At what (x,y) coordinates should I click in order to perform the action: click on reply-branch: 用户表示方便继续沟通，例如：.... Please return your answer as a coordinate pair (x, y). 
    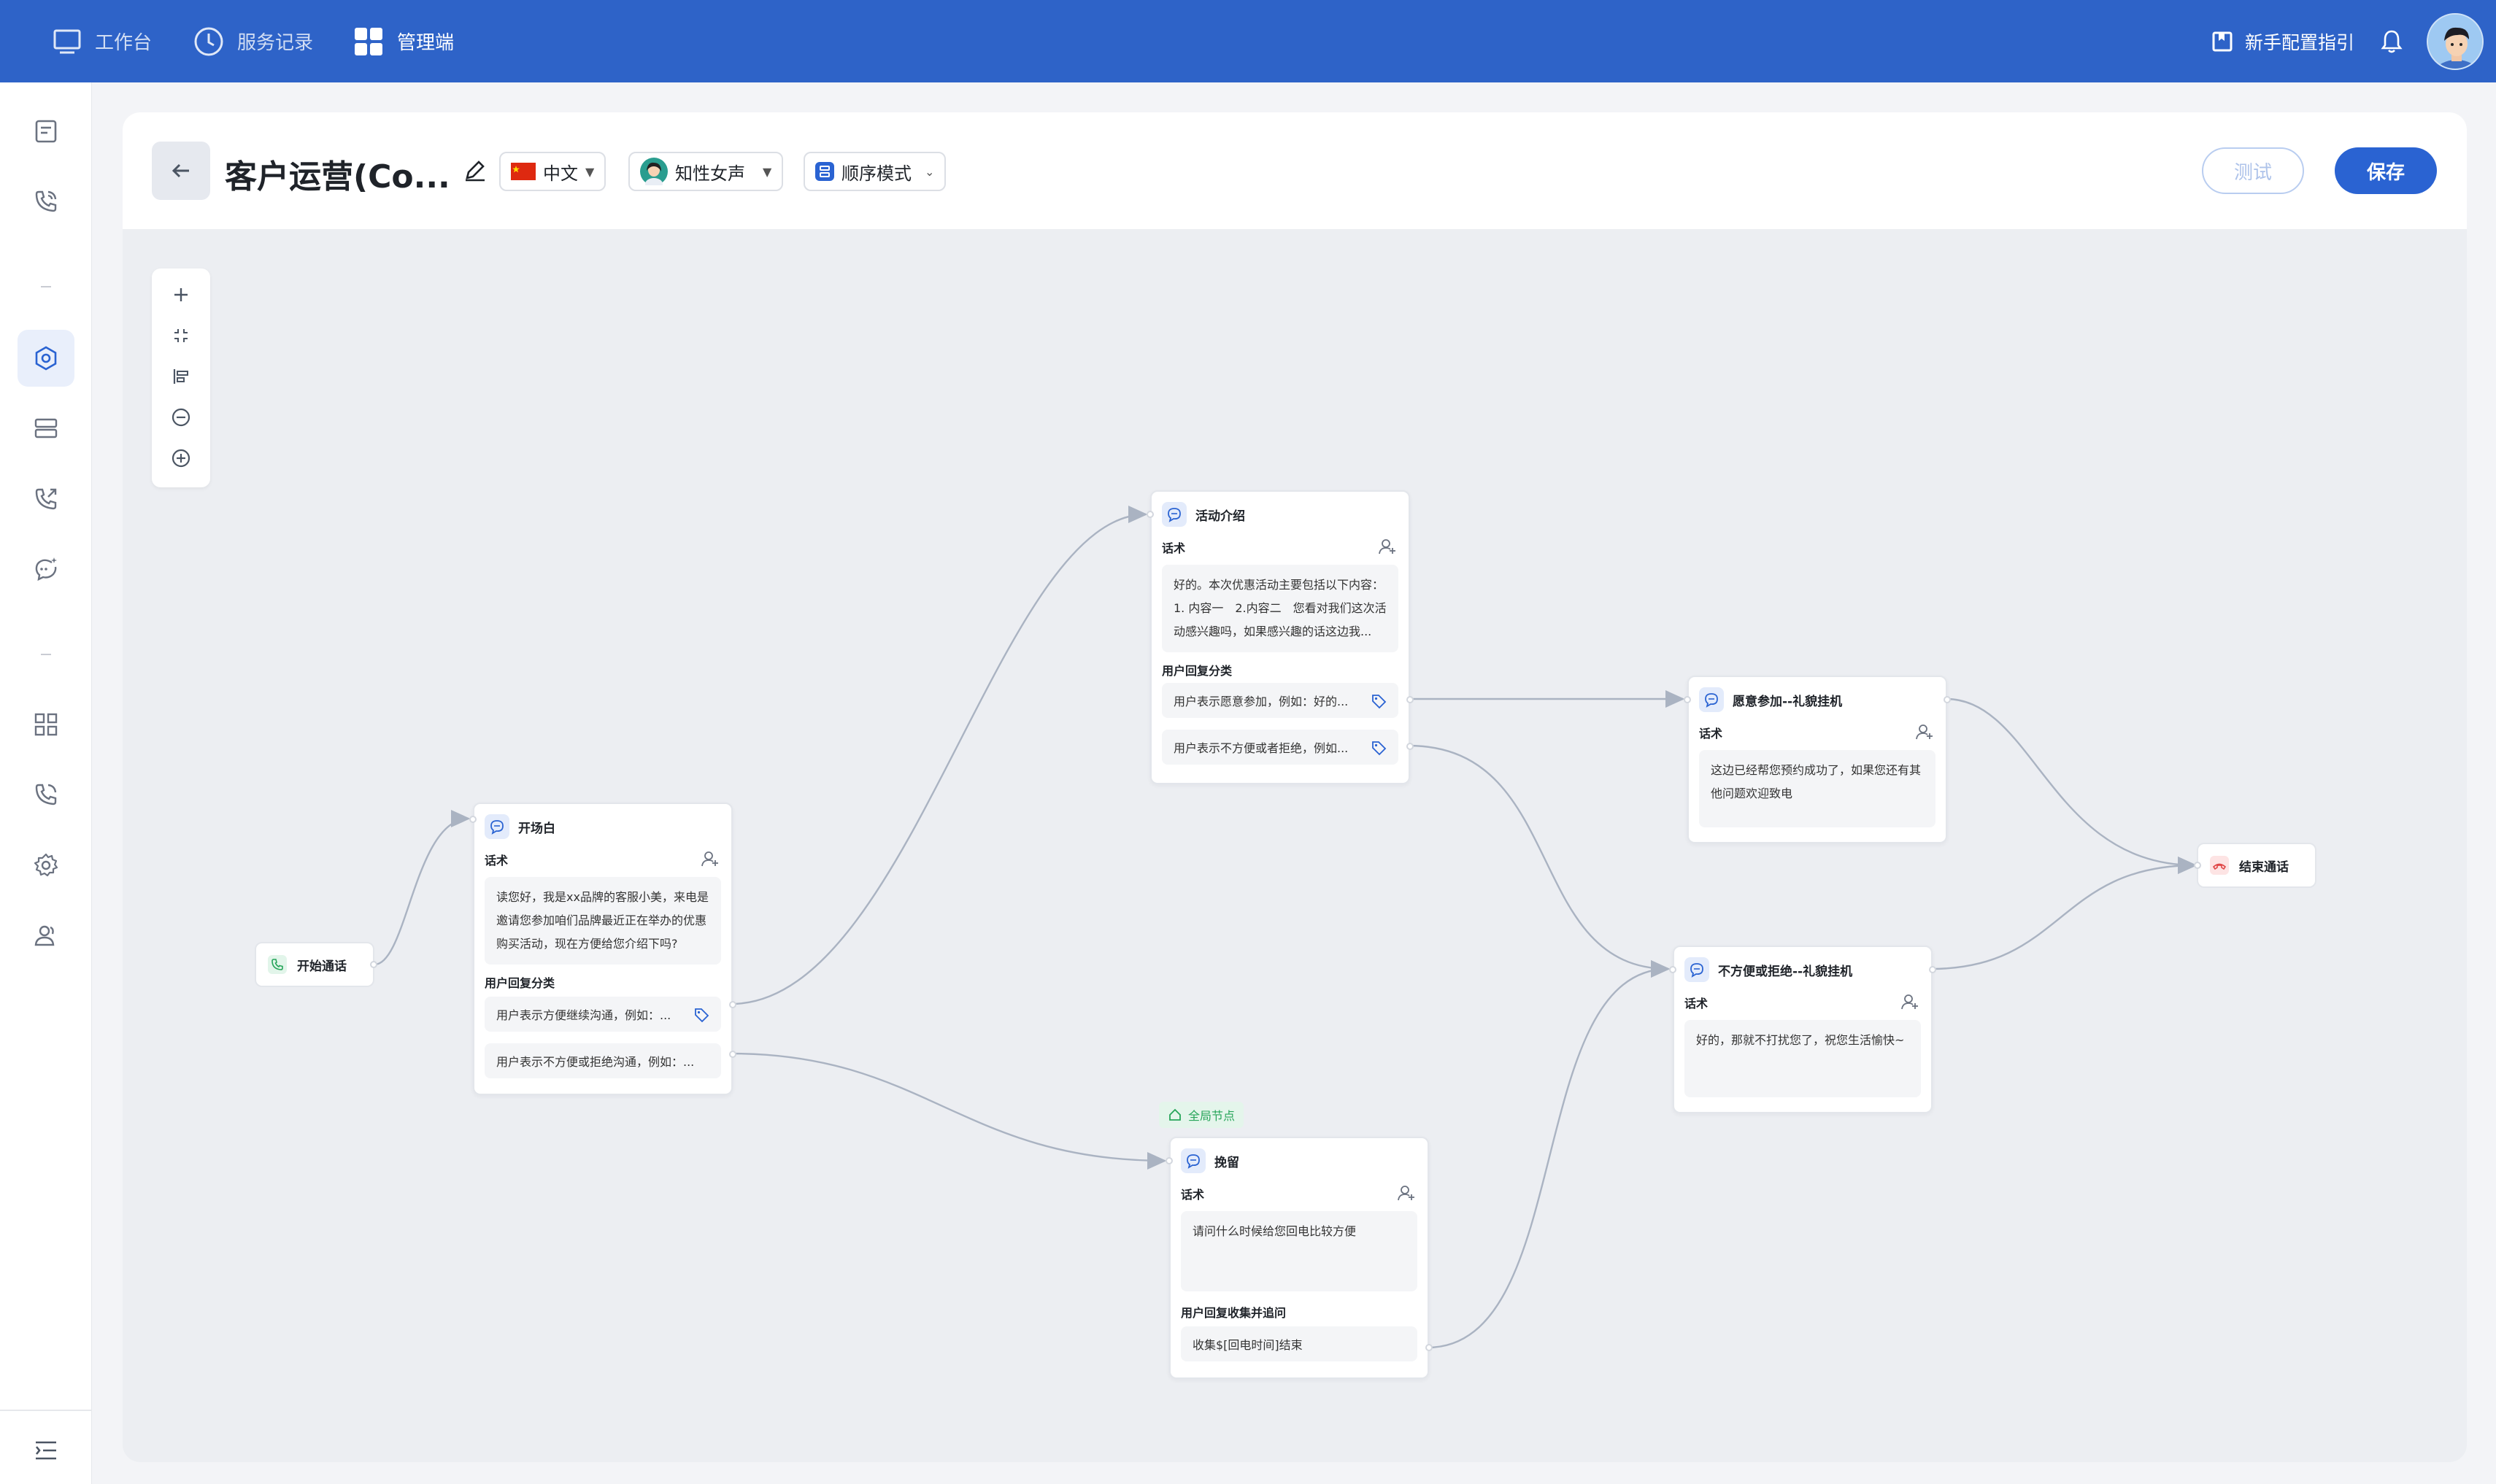
    Looking at the image, I should click on (603, 1014).